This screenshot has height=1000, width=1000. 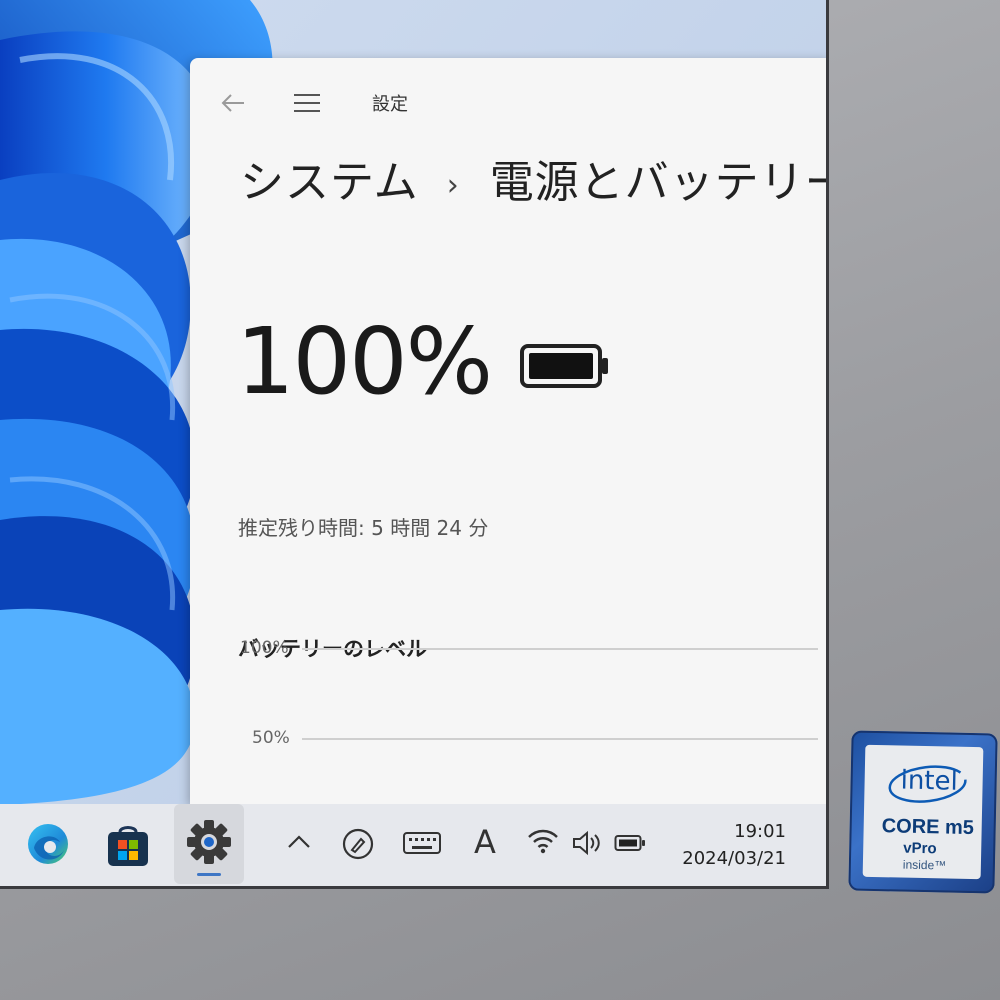 I want to click on volume-icon, so click(x=587, y=843).